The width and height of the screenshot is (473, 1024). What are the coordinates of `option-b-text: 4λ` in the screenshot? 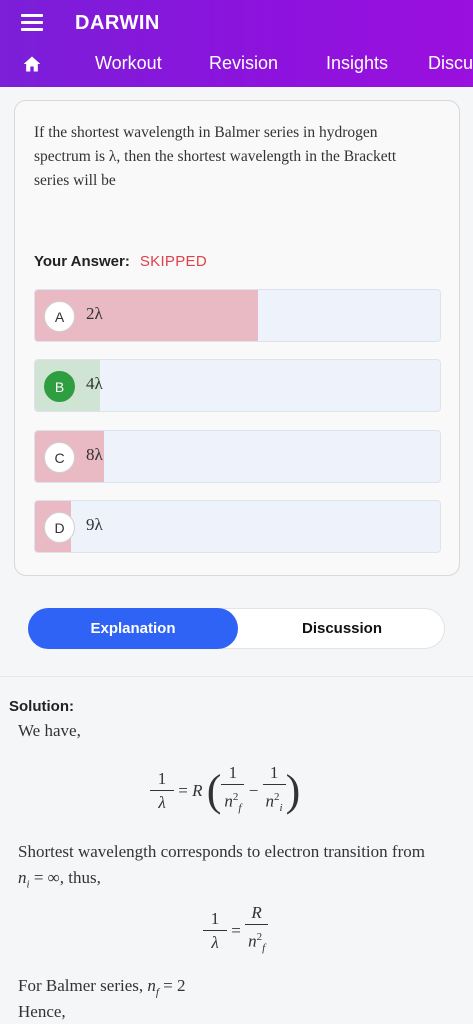 It's located at (94, 383).